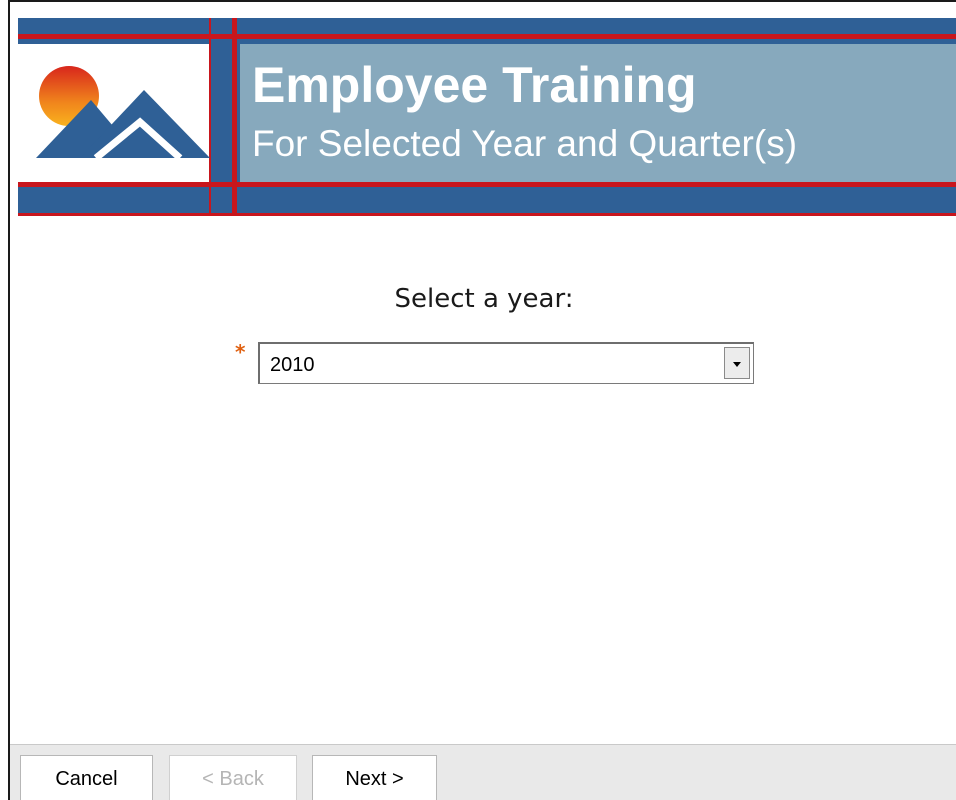 The image size is (956, 800). Describe the element at coordinates (123, 113) in the screenshot. I see `sun-mountain-logo-icon` at that location.